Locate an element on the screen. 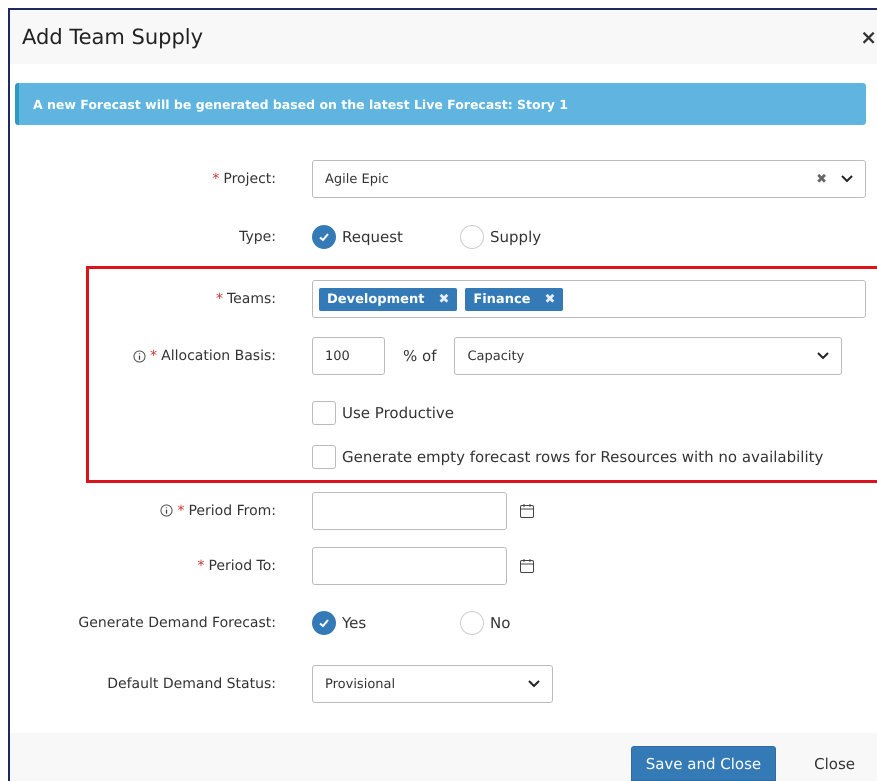  field-label: Period To: is located at coordinates (242, 566).